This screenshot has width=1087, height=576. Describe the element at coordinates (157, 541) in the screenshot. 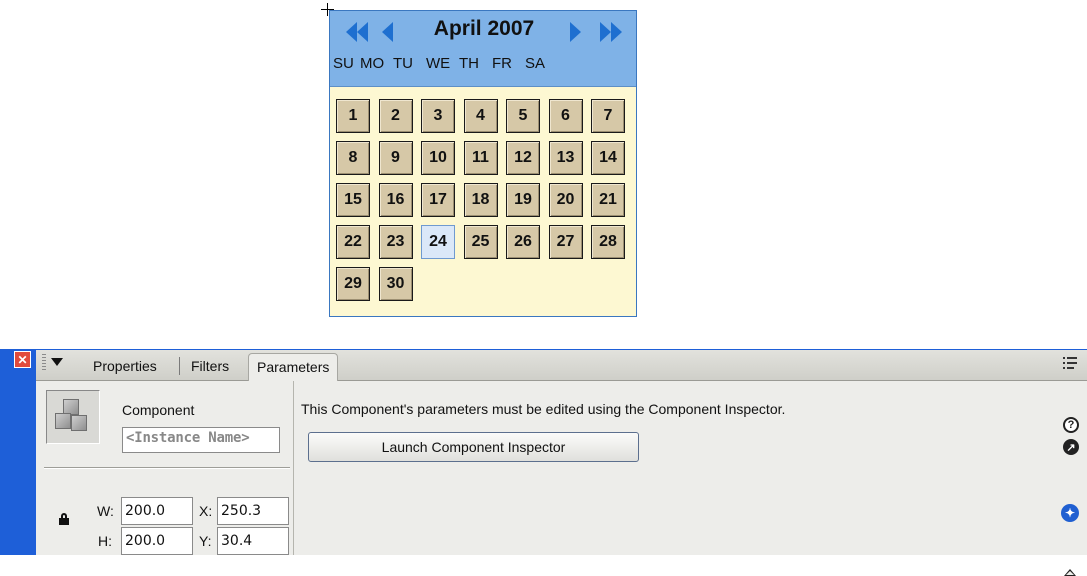

I see `height-input: 200.0` at that location.